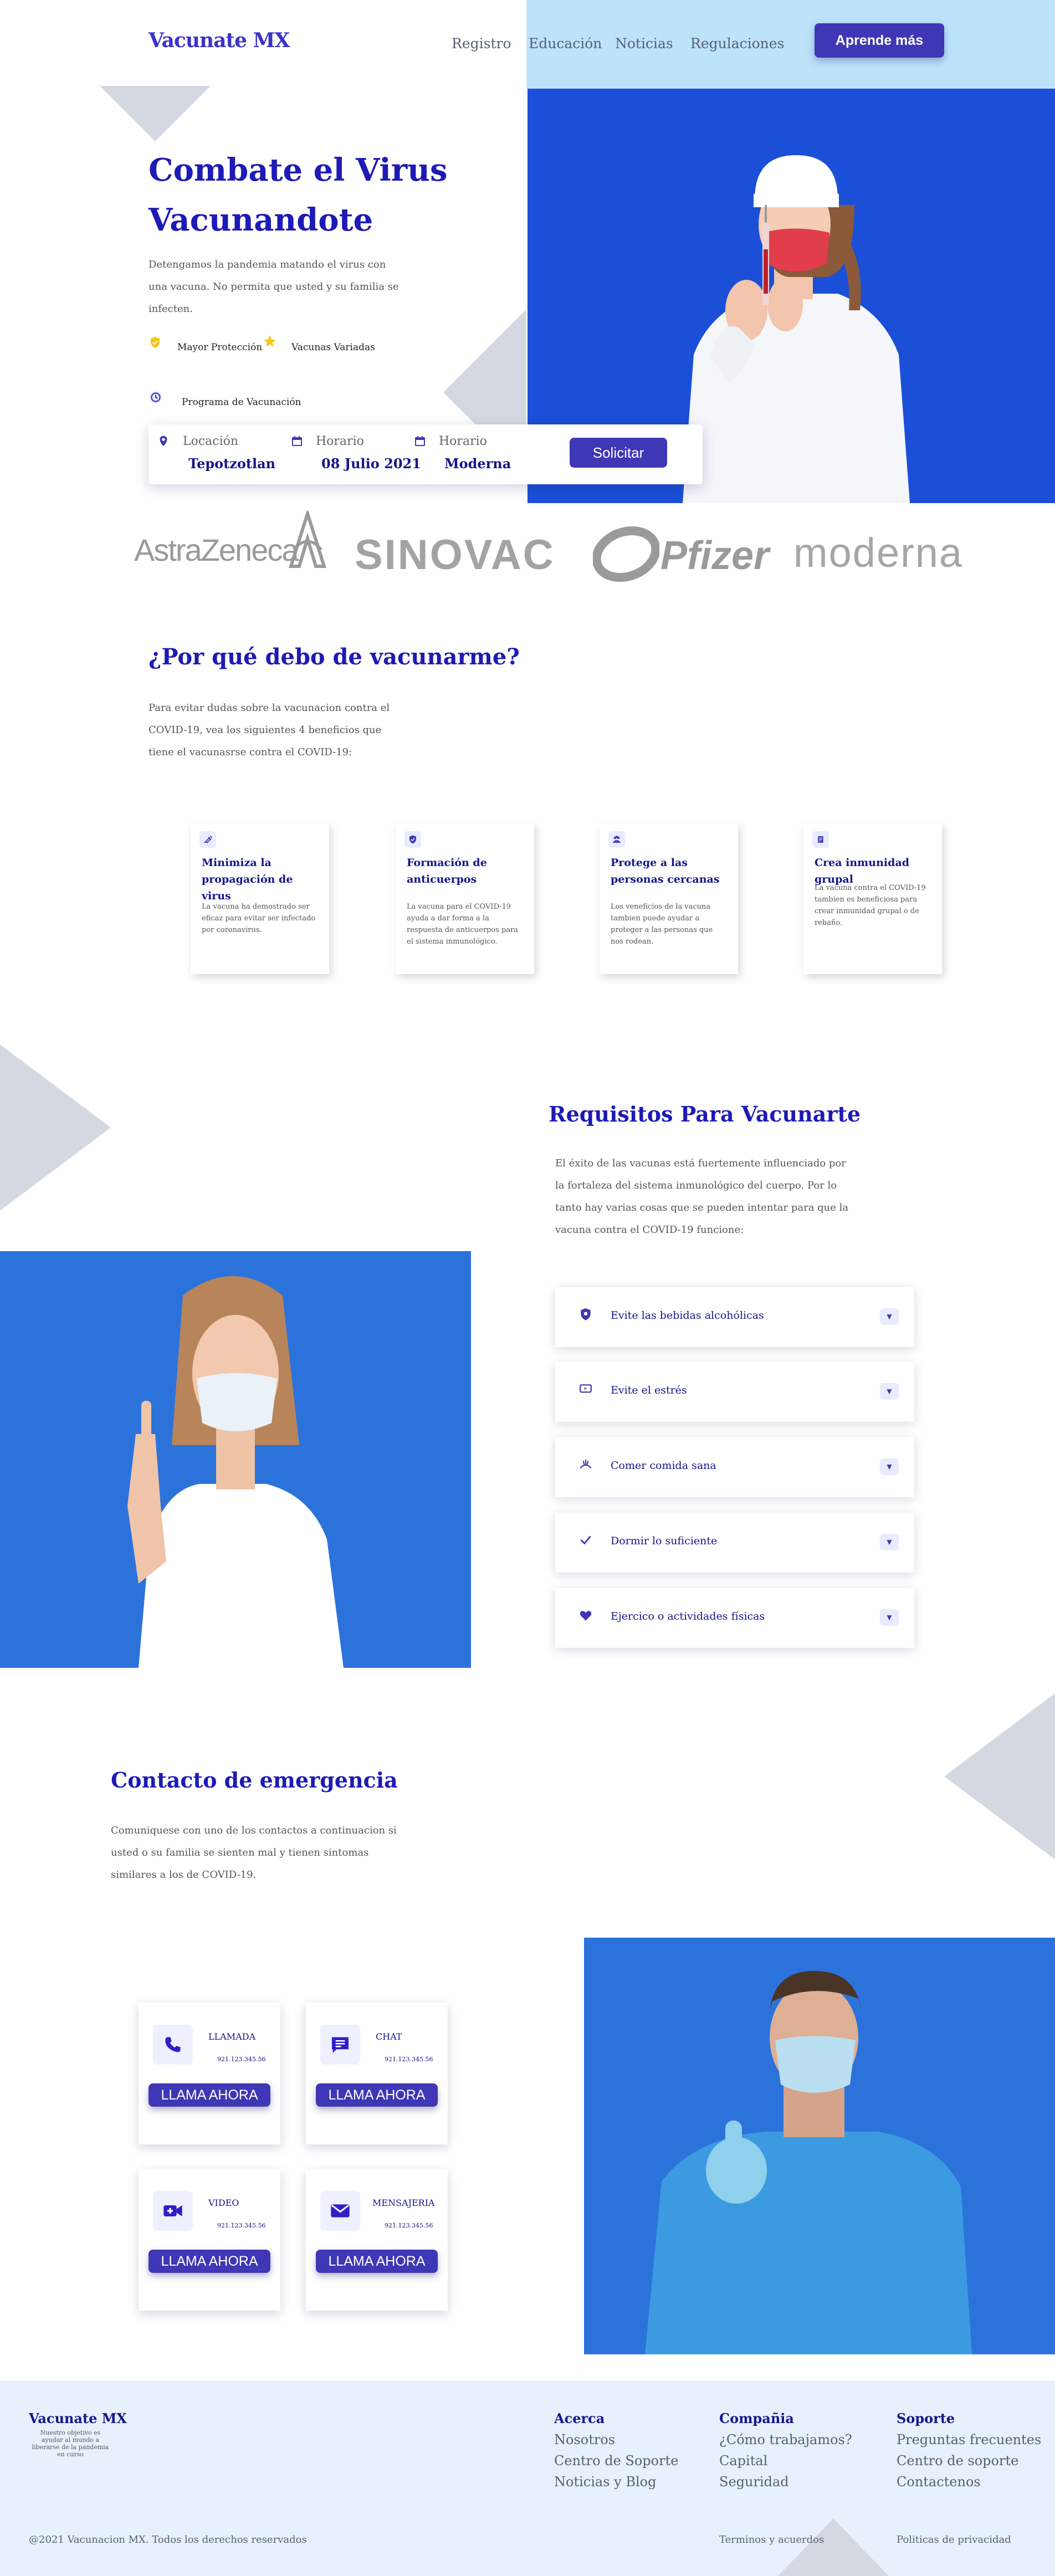 The width and height of the screenshot is (1055, 2576). Describe the element at coordinates (687, 1315) in the screenshot. I see `requirement-label: Evite las bebidas alcohólicas` at that location.